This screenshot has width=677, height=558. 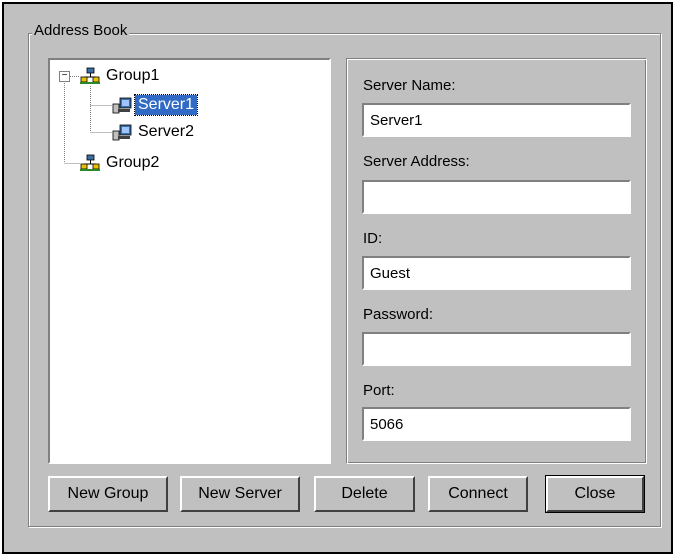 What do you see at coordinates (496, 273) in the screenshot?
I see `id-field` at bounding box center [496, 273].